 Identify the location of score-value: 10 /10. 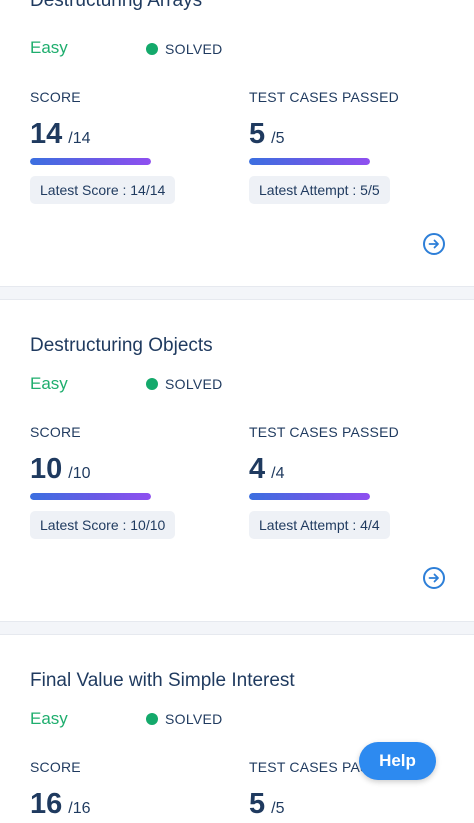
(60, 469).